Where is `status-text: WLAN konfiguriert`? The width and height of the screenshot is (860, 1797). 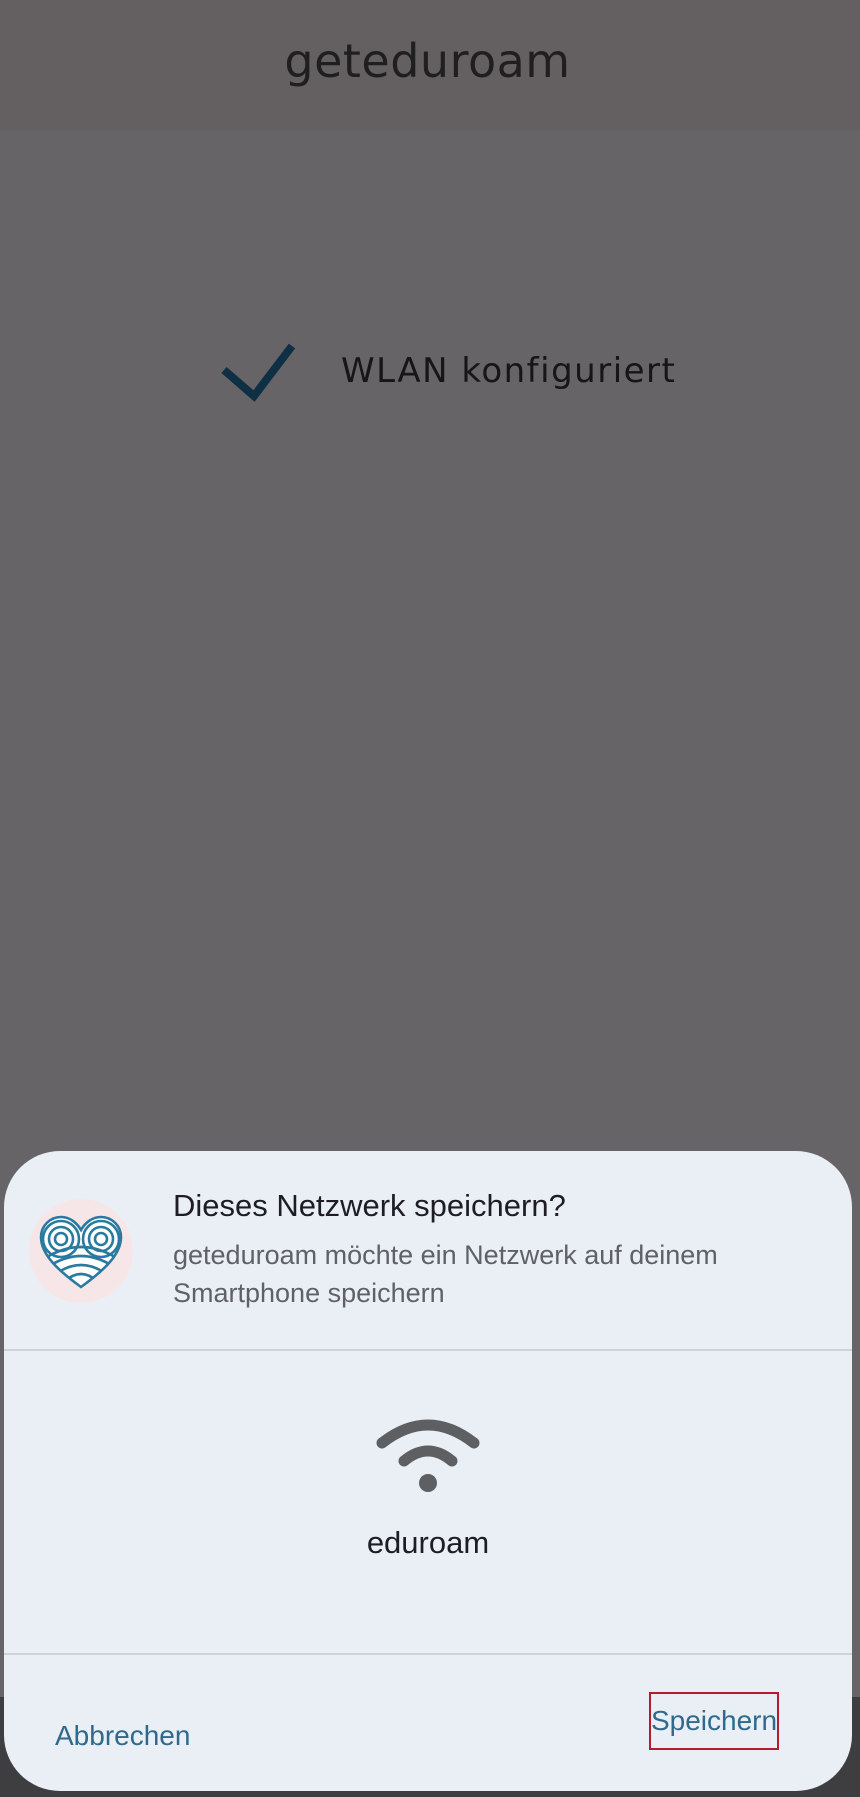 status-text: WLAN konfiguriert is located at coordinates (509, 371).